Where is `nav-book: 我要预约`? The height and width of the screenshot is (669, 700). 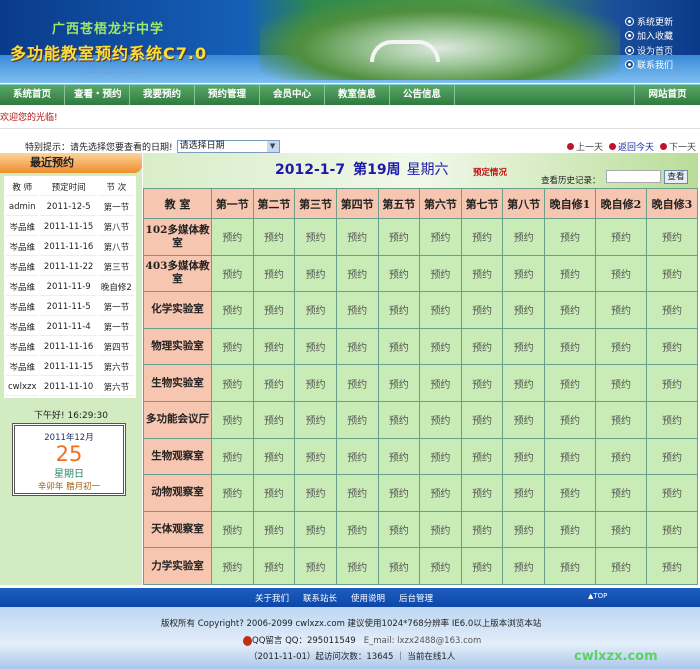 nav-book: 我要预约 is located at coordinates (162, 95).